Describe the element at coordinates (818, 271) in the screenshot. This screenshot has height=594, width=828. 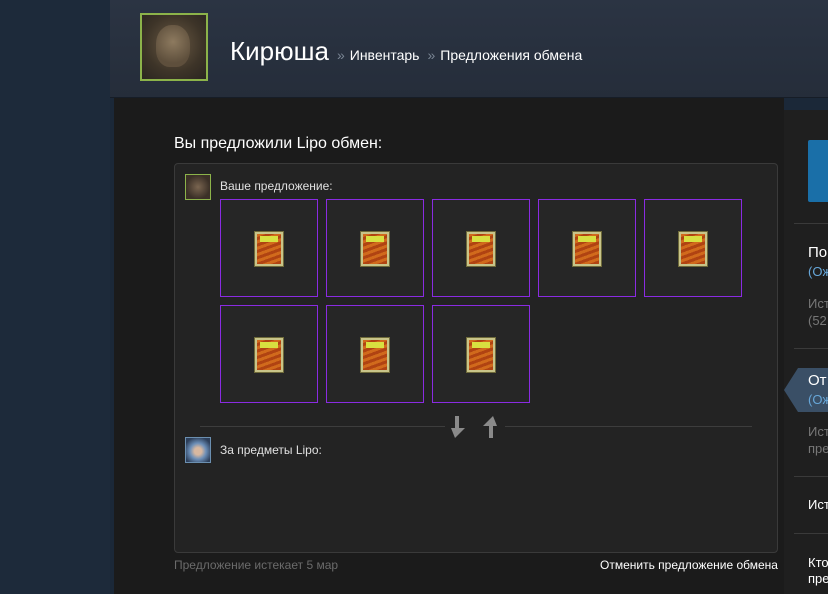
I see `sidebar-item-incoming-status: (Ож` at that location.